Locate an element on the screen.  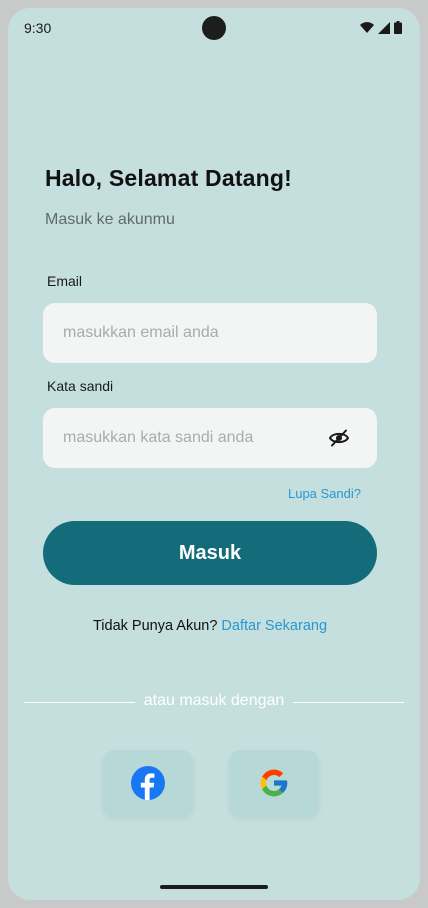
password-field is located at coordinates (193, 438).